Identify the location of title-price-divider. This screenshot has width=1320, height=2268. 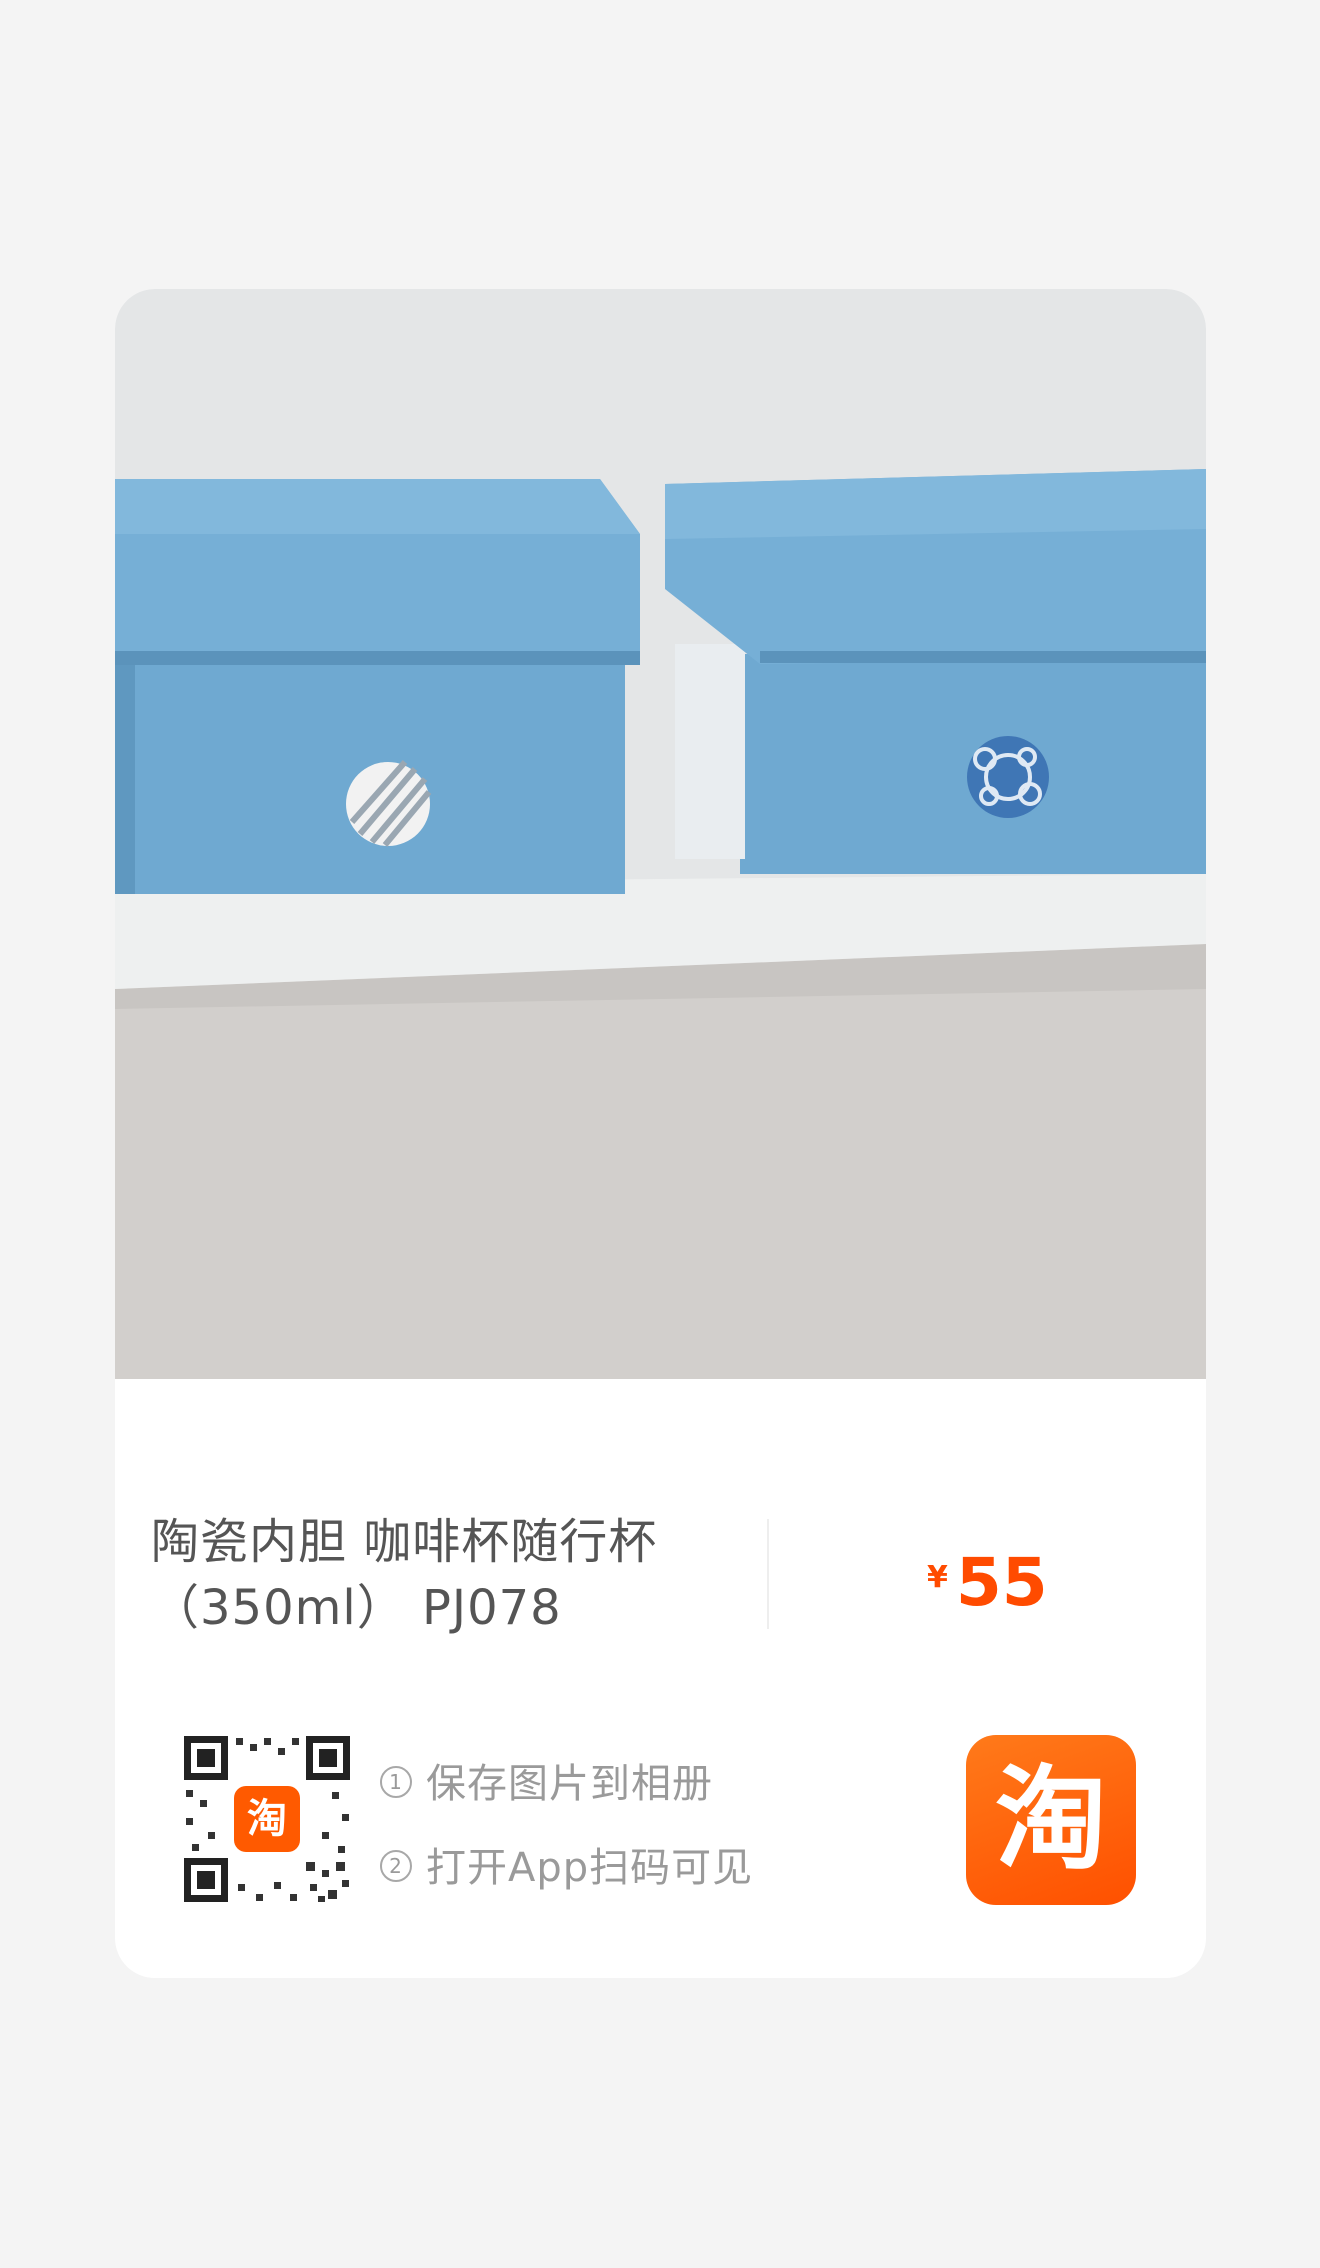
(768, 1574).